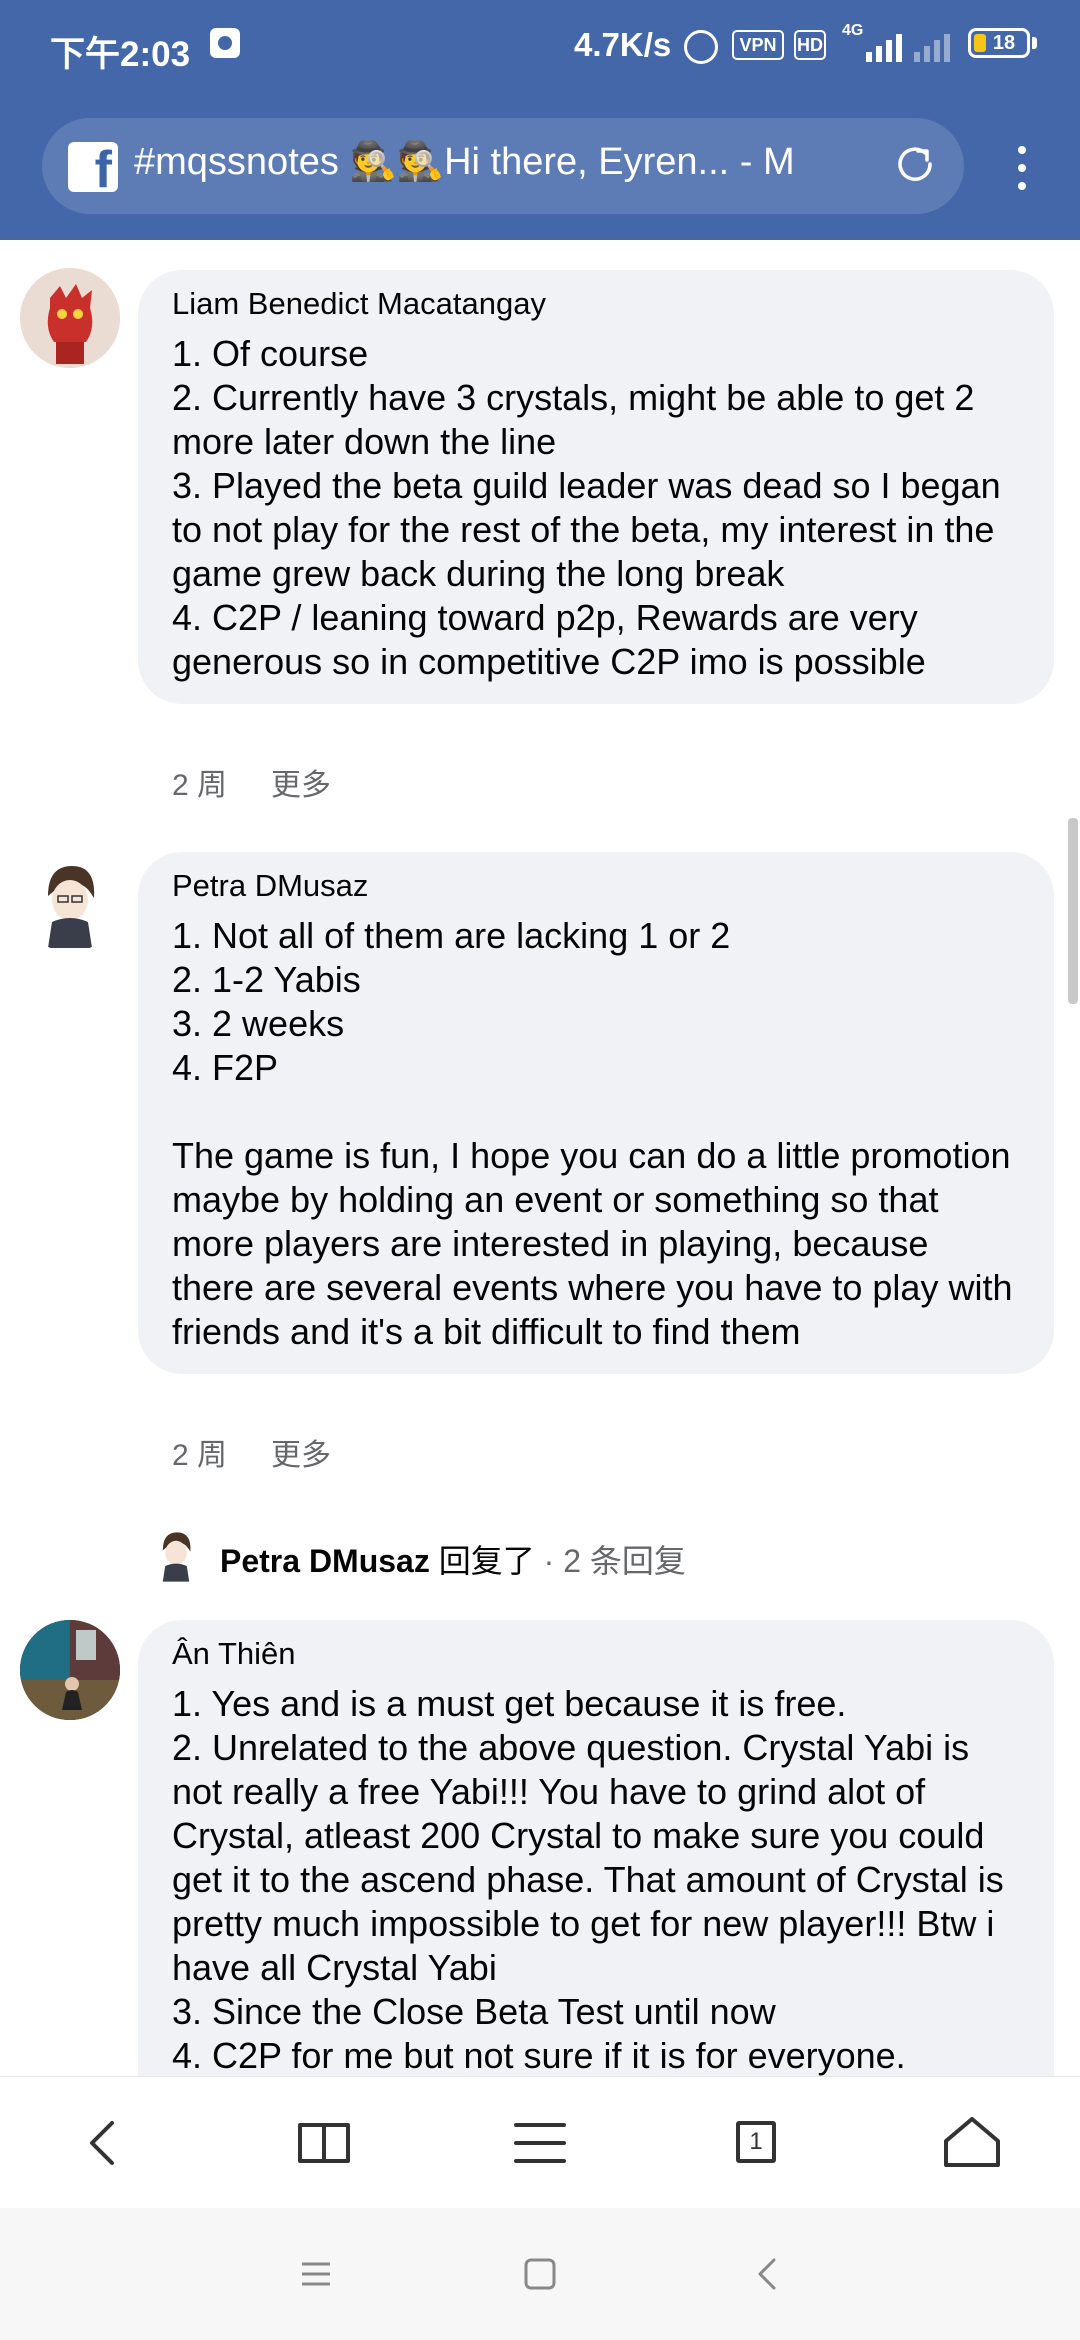  What do you see at coordinates (623, 44) in the screenshot?
I see `network-speed: 4.7K/s` at bounding box center [623, 44].